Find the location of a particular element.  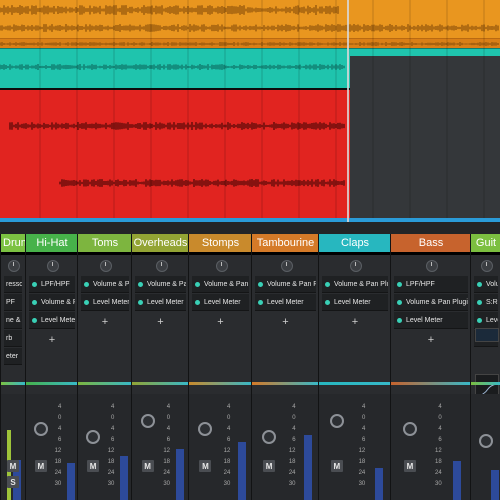

channel-strip-drum: Drum ressor PF ne & Pan Plugin rb eter MS is located at coordinates (12, 367).